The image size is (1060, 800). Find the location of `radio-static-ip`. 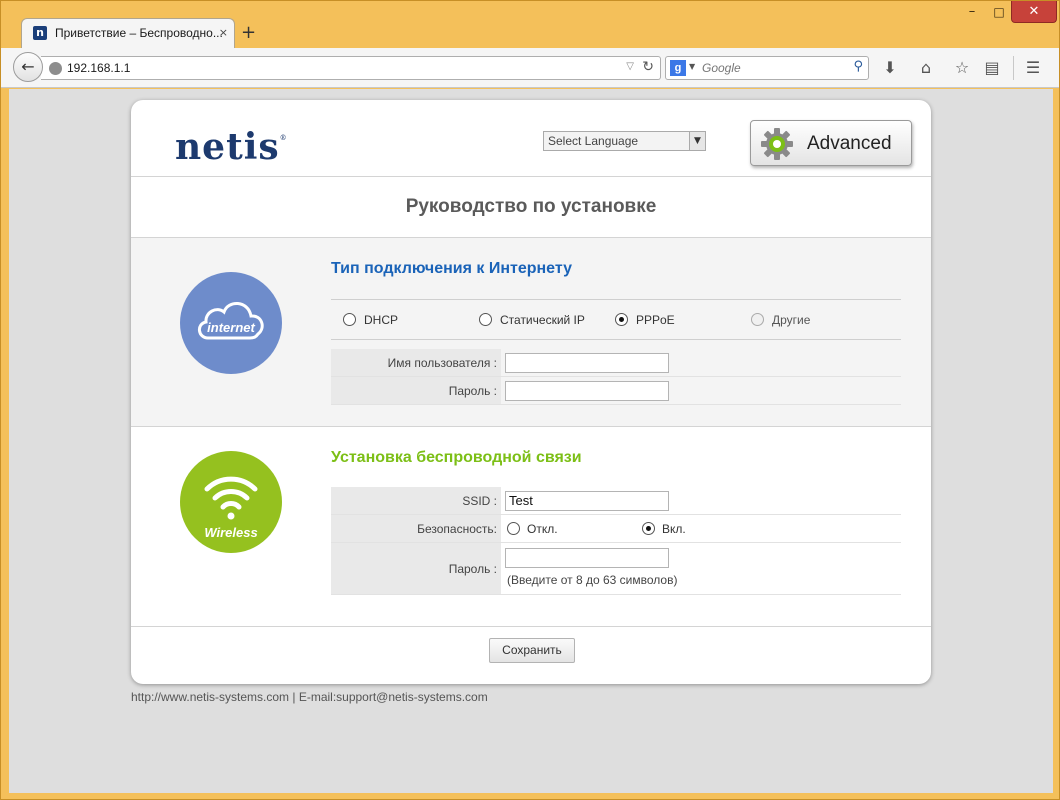

radio-static-ip is located at coordinates (485, 319).